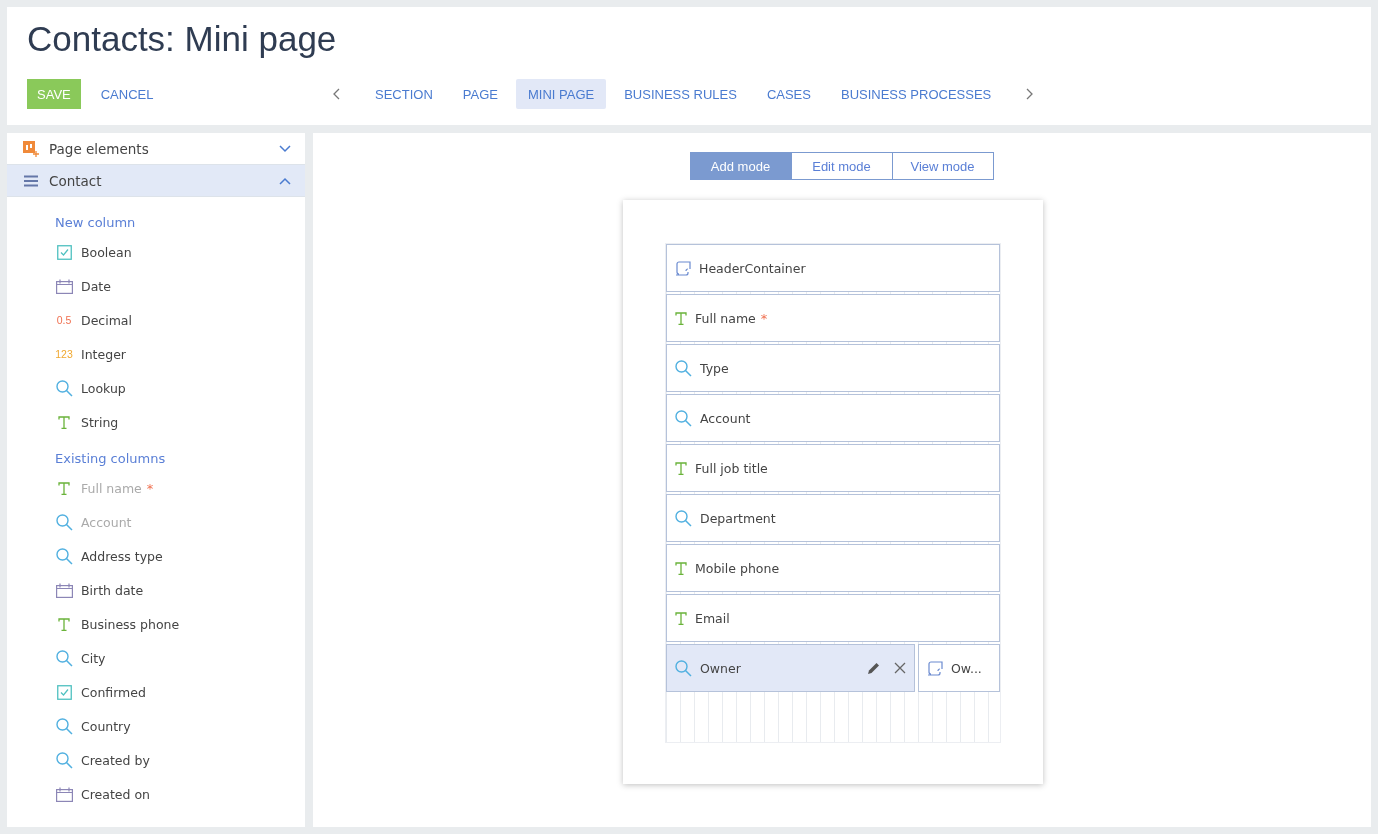 The height and width of the screenshot is (834, 1378). I want to click on group-title: Existing columns, so click(111, 459).